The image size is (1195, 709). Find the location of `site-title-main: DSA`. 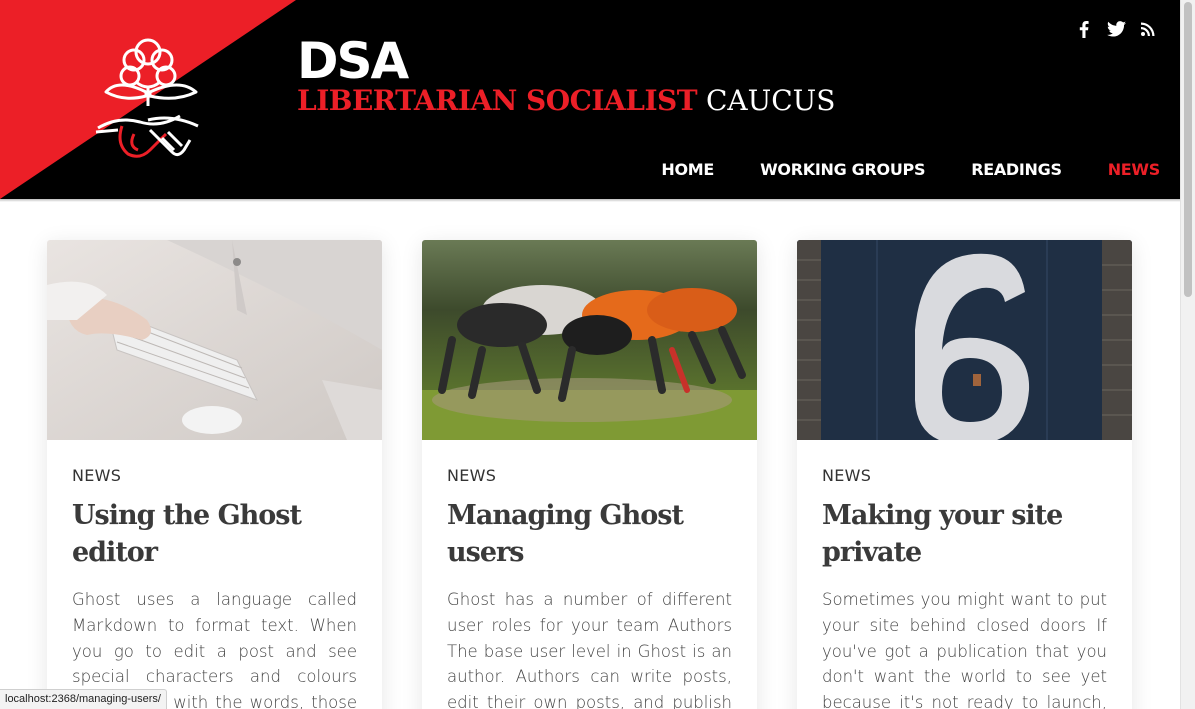

site-title-main: DSA is located at coordinates (353, 61).